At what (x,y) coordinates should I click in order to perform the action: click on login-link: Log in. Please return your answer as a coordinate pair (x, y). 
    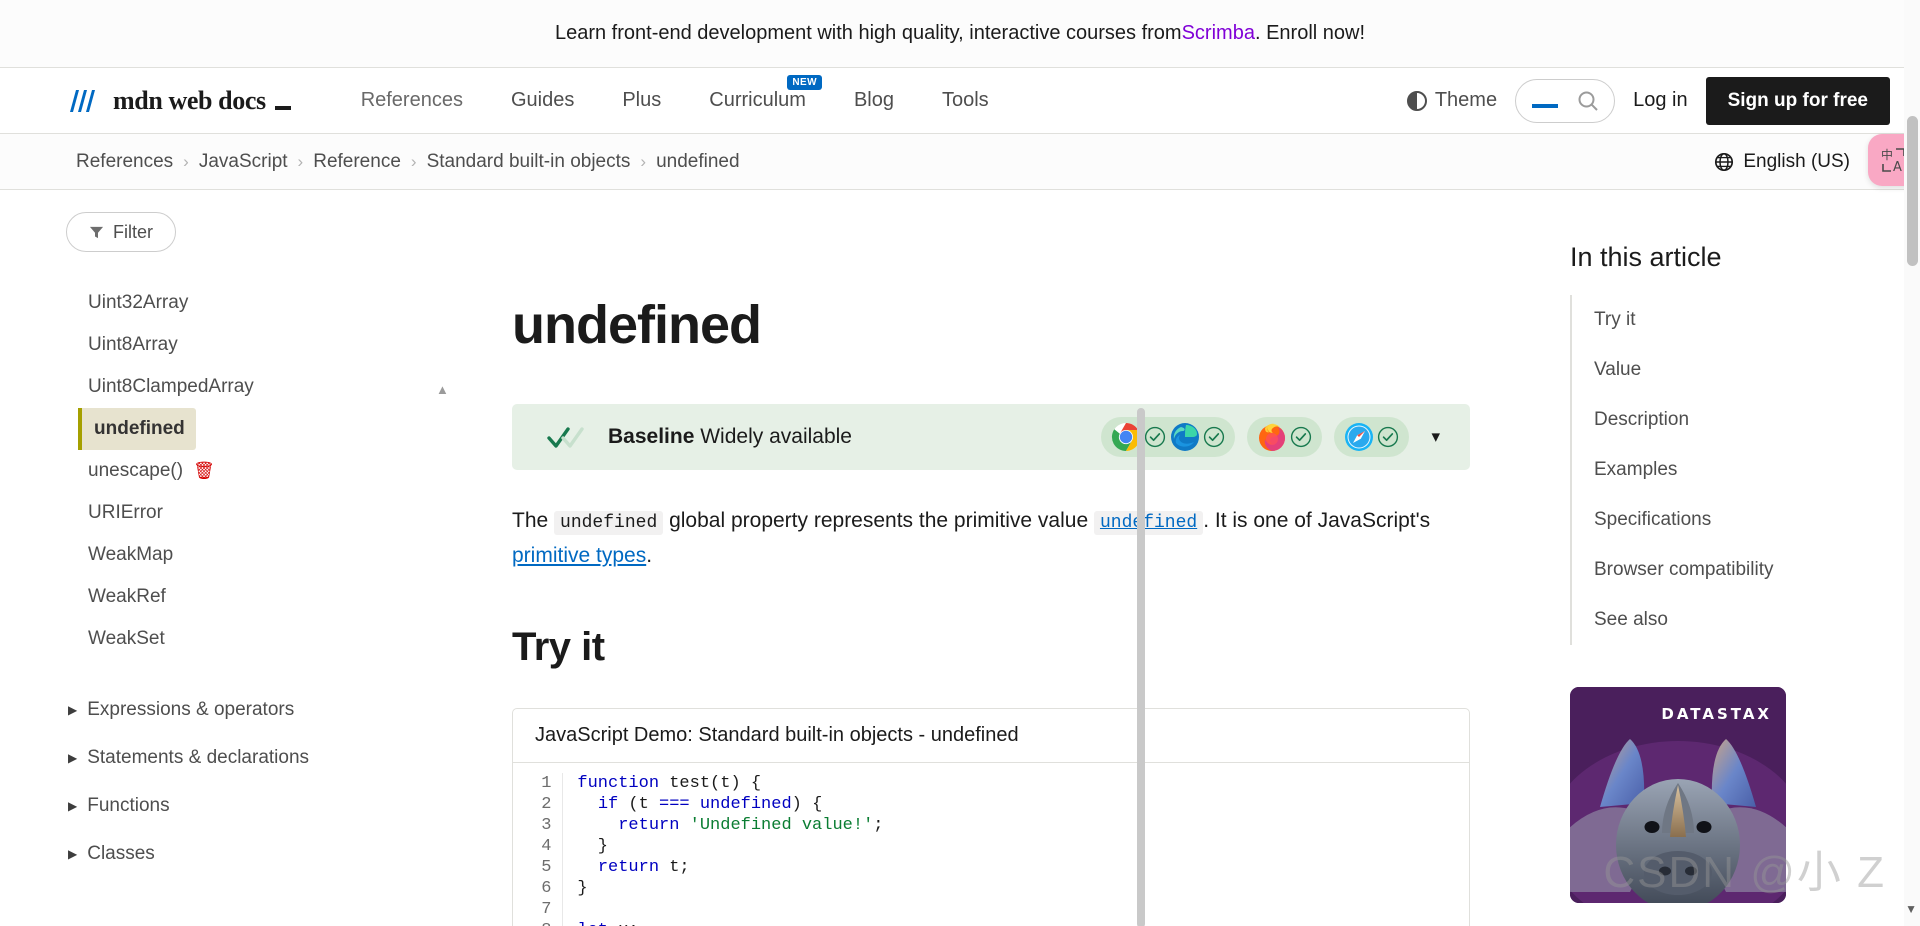
    Looking at the image, I should click on (1660, 100).